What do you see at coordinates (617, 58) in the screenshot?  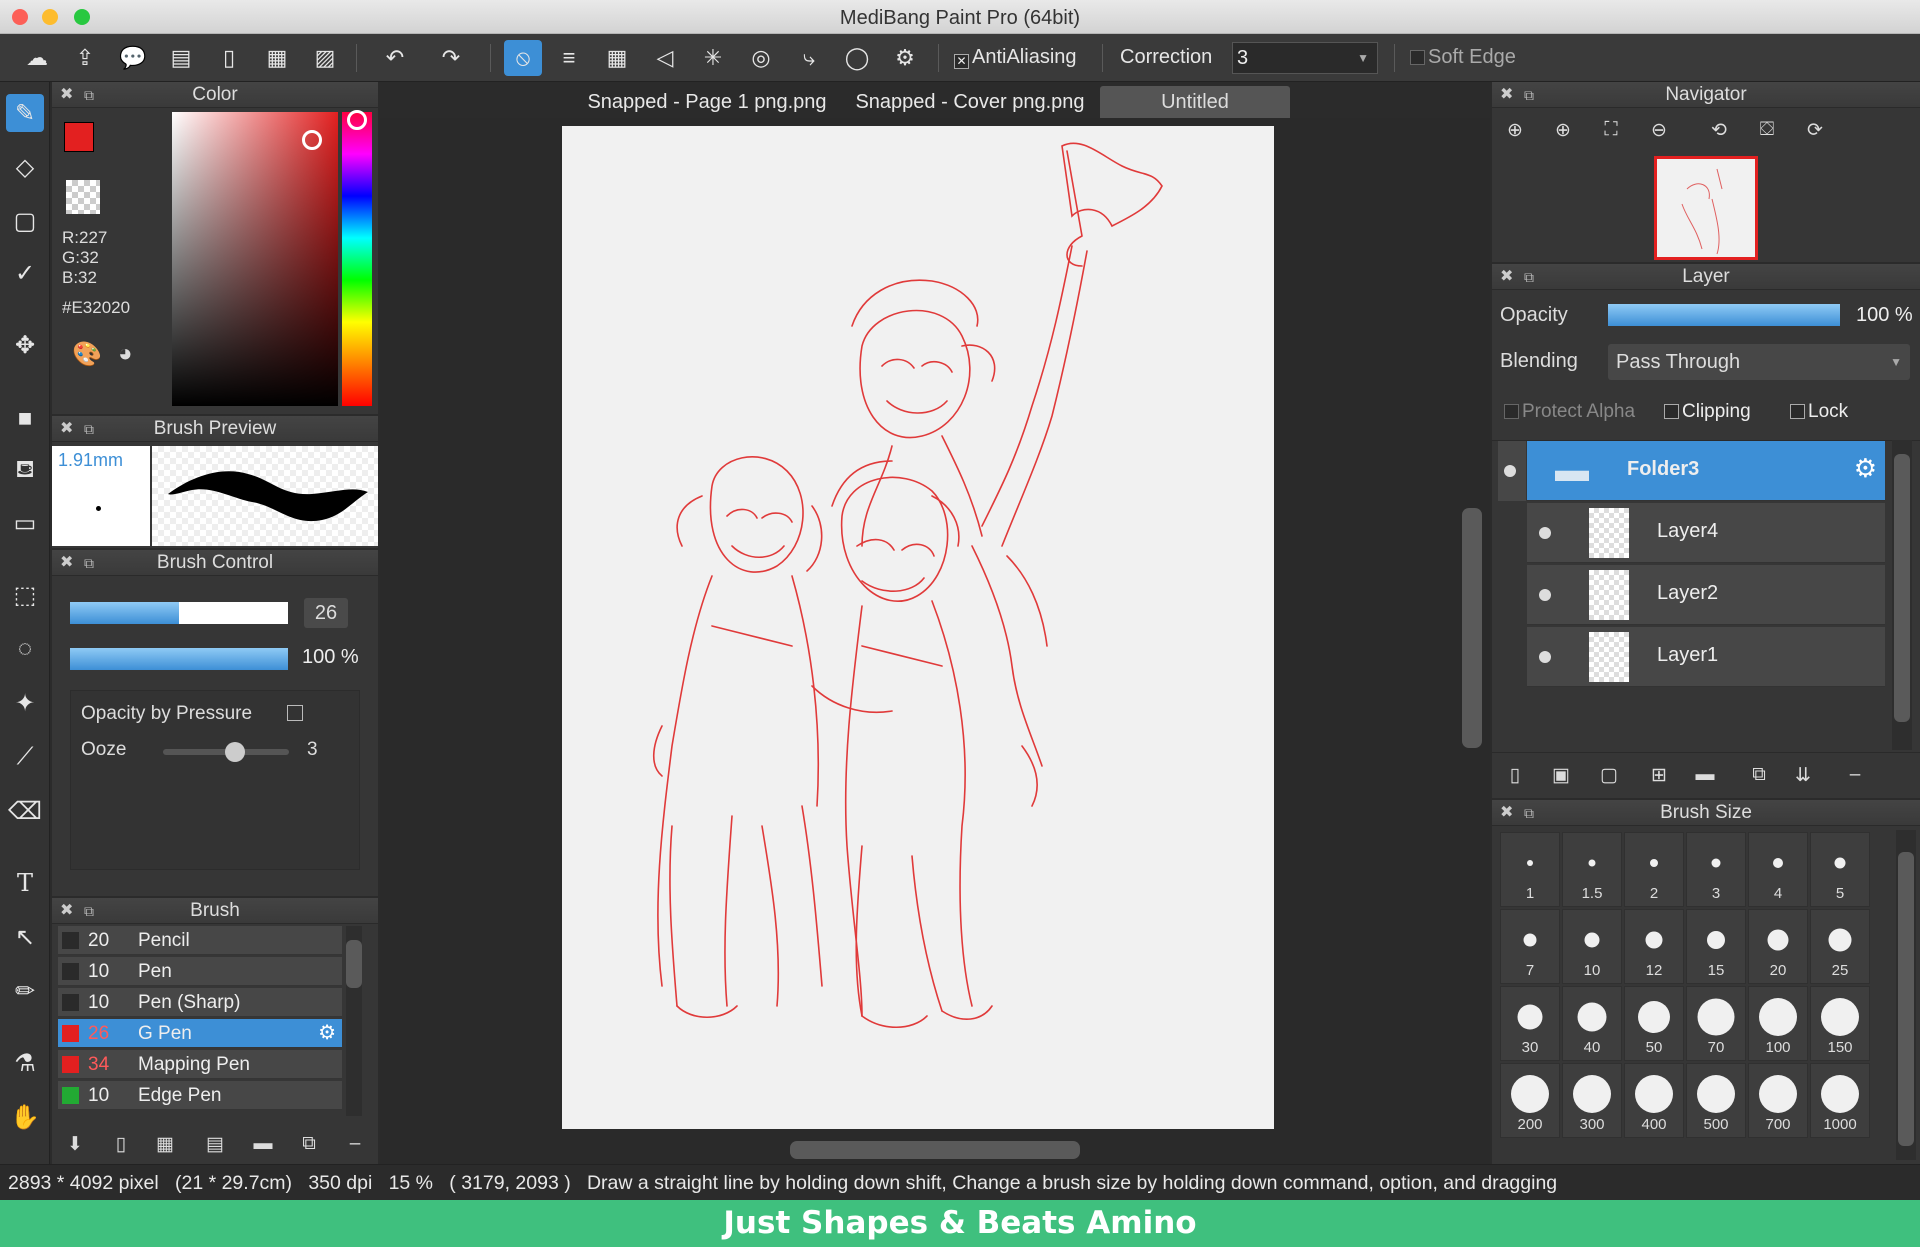 I see `grid-snap-icon: ▦` at bounding box center [617, 58].